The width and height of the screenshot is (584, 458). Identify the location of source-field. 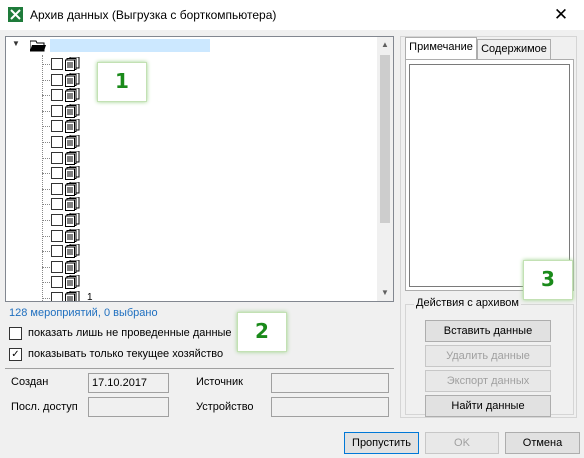
(330, 383).